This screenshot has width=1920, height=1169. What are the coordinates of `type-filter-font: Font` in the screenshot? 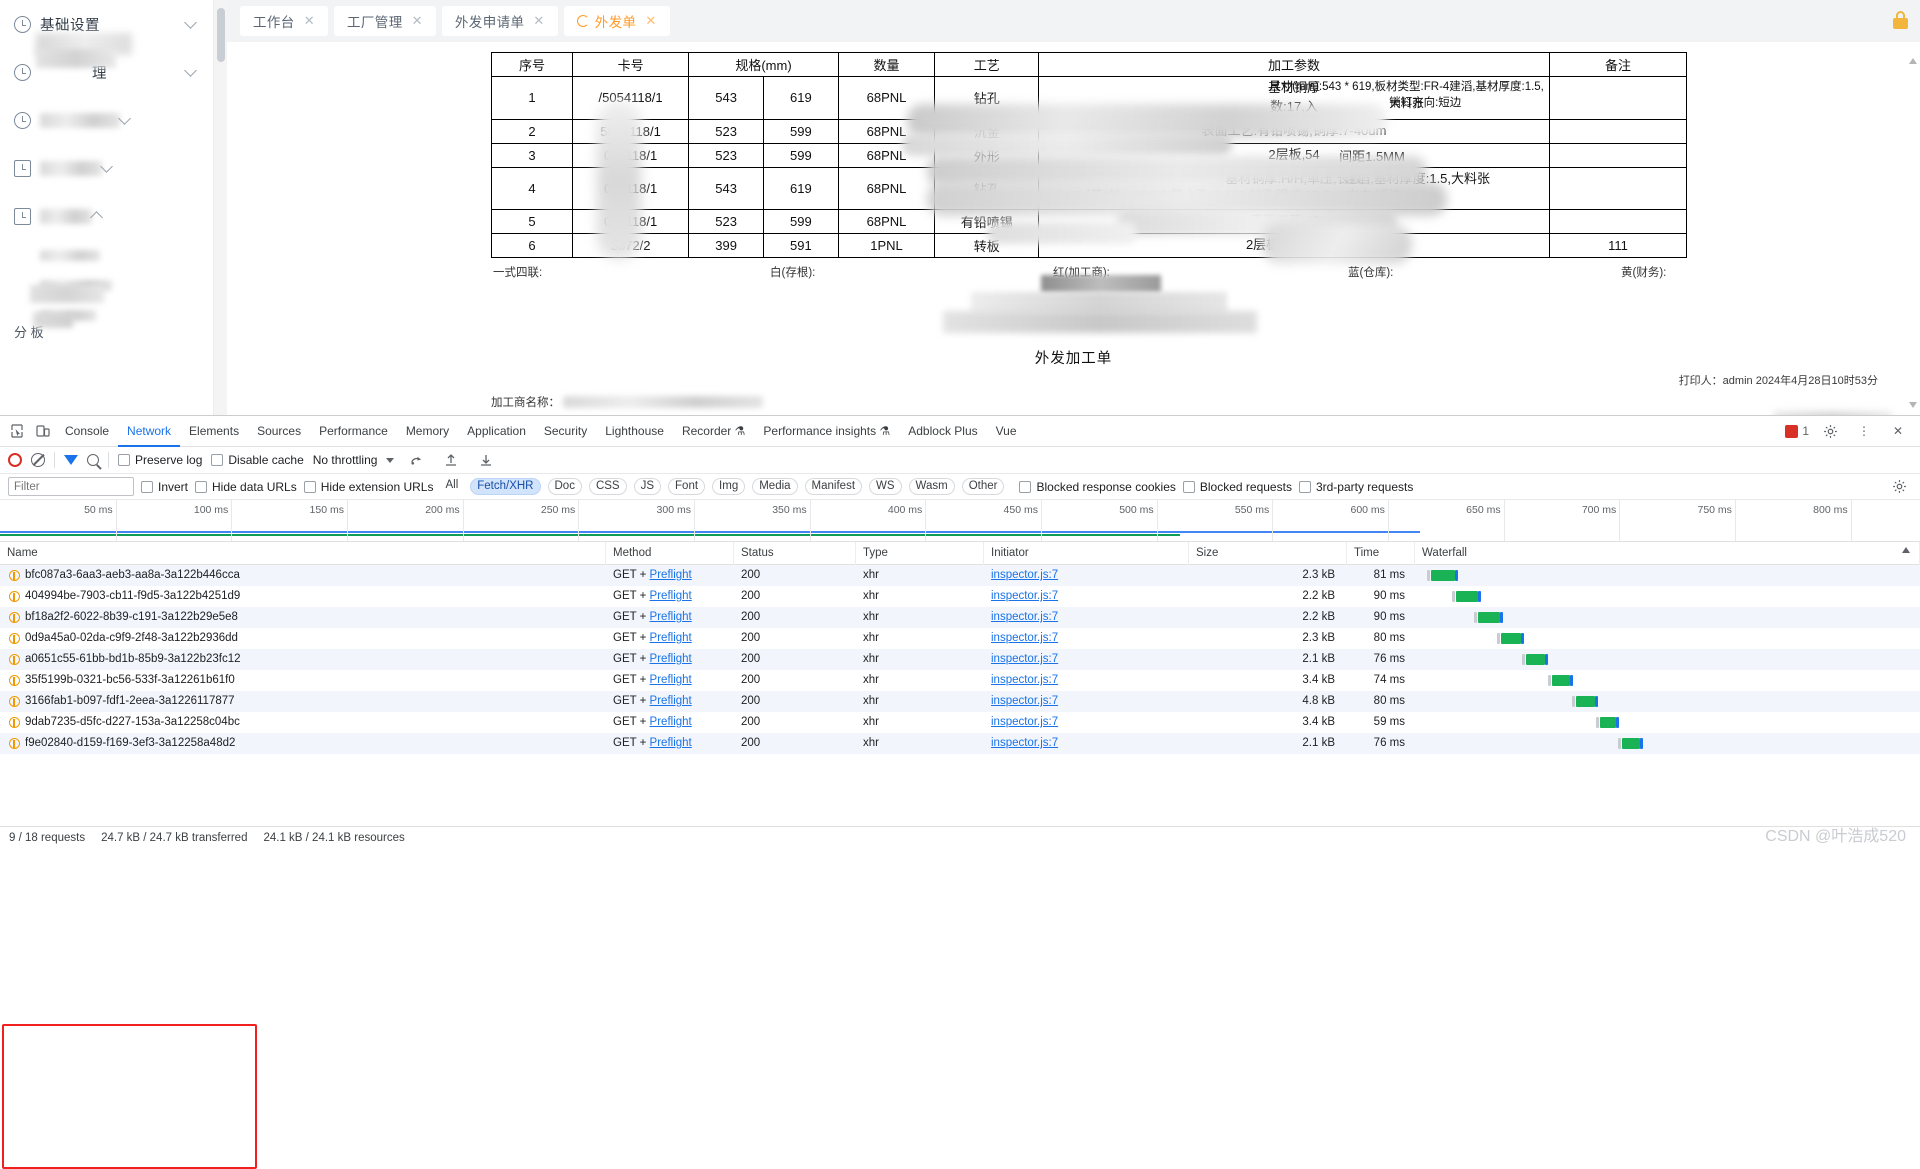 It's located at (687, 486).